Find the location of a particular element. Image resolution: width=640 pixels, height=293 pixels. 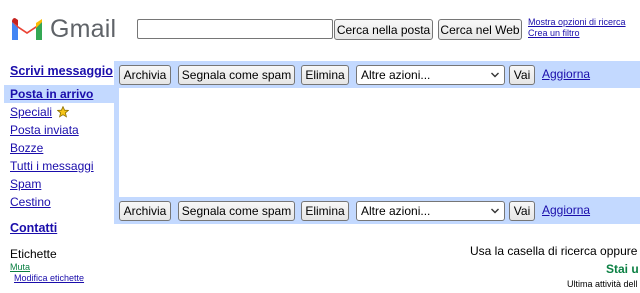

sidebar-item-label: Spam is located at coordinates (25, 184).